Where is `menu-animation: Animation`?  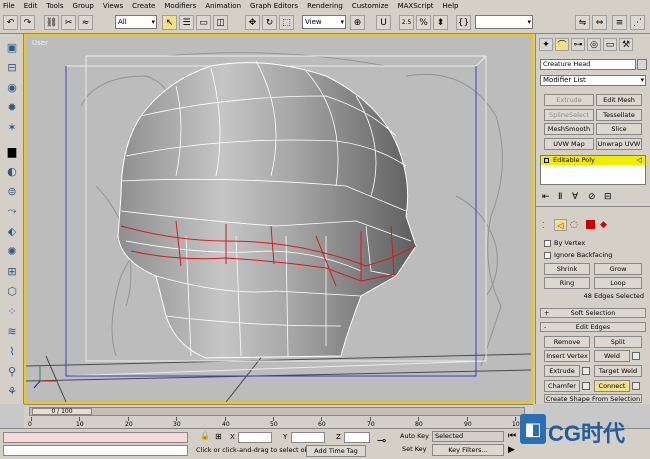 menu-animation: Animation is located at coordinates (223, 6).